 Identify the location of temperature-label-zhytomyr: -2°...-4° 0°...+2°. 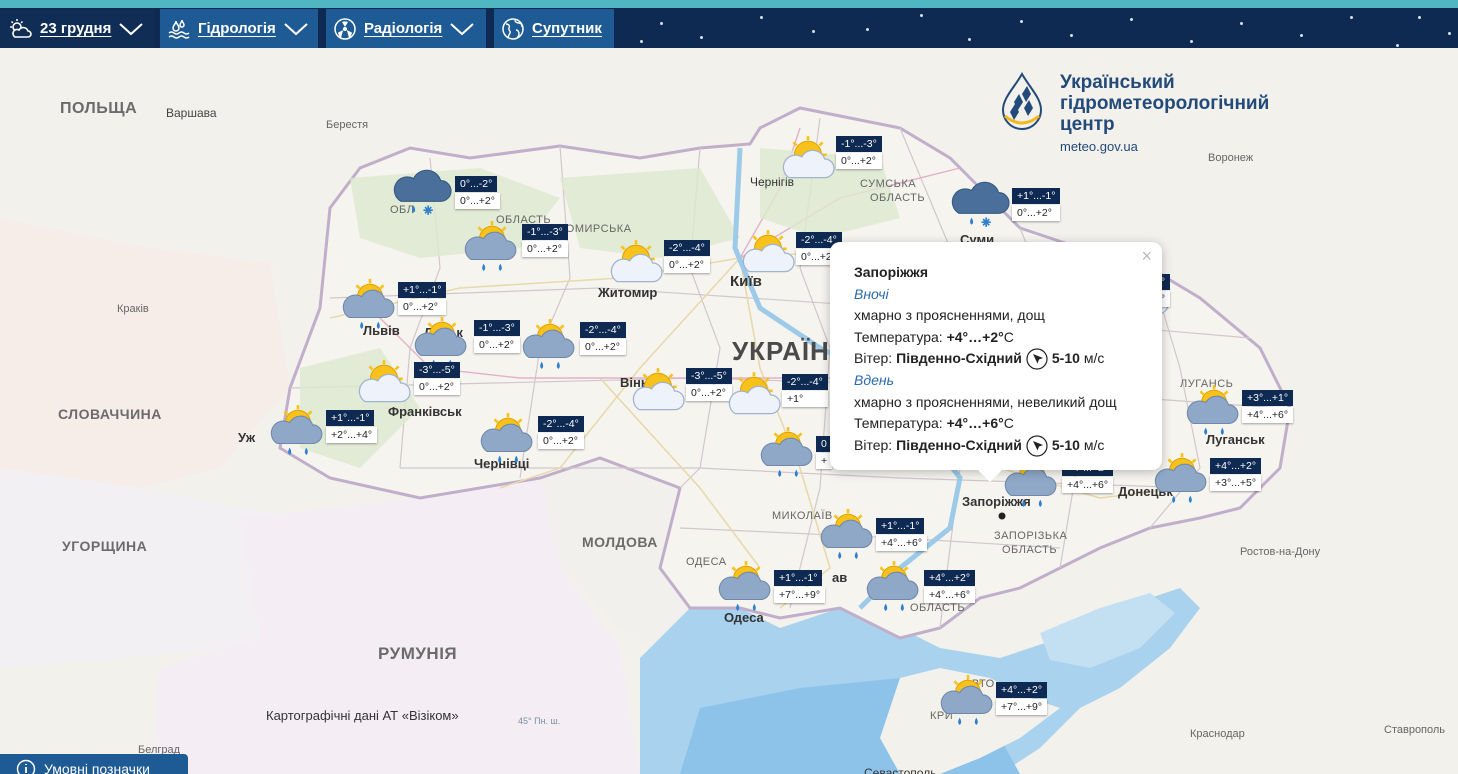
(687, 256).